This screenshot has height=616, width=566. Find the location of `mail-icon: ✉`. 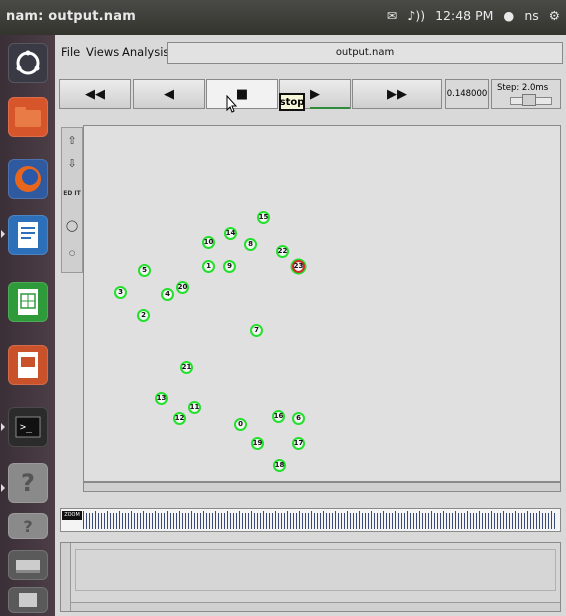

mail-icon: ✉ is located at coordinates (392, 15).